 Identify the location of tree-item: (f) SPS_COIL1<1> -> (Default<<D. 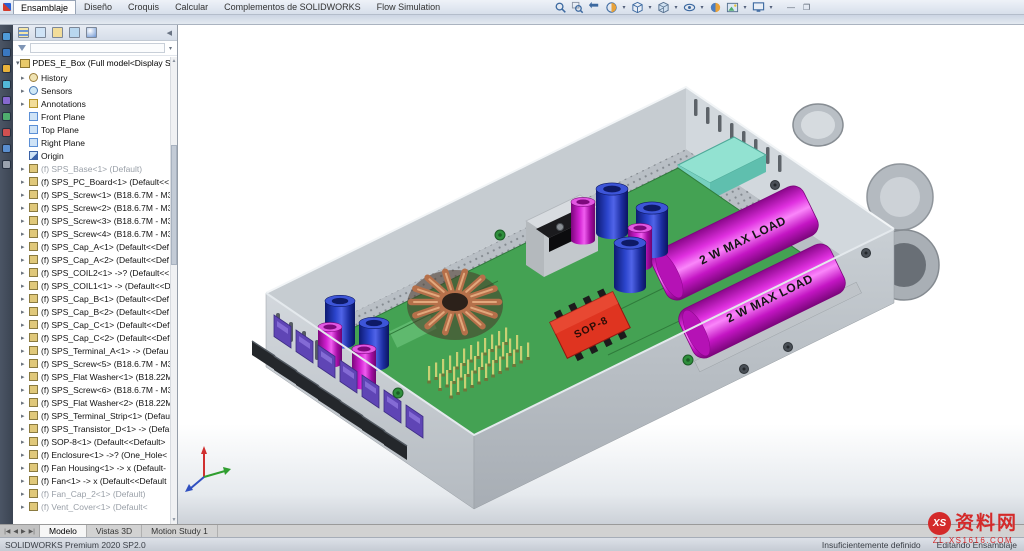
(99, 285).